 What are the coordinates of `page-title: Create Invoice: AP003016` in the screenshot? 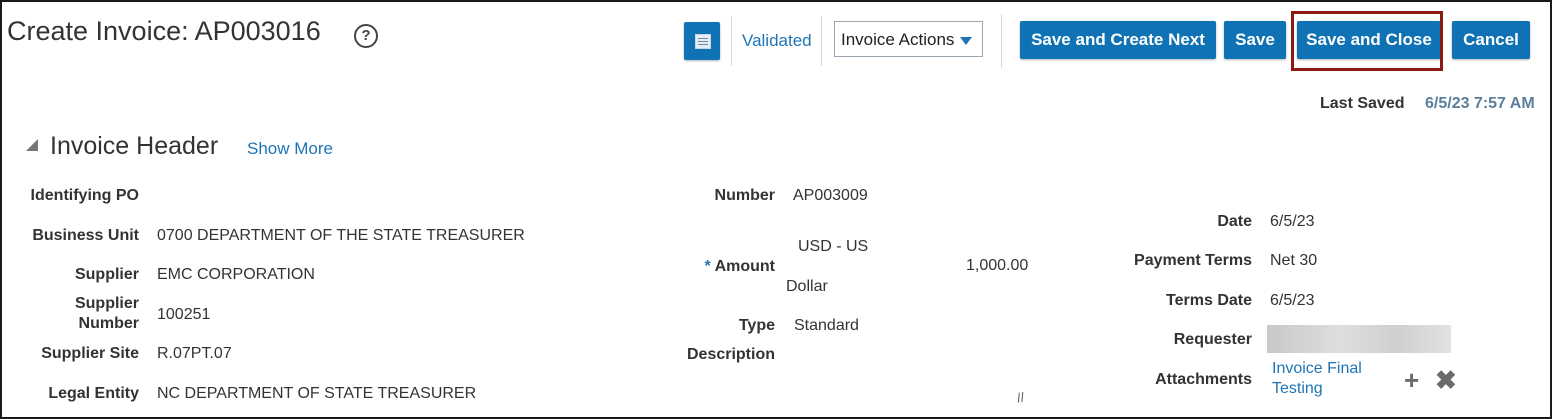 It's located at (164, 31).